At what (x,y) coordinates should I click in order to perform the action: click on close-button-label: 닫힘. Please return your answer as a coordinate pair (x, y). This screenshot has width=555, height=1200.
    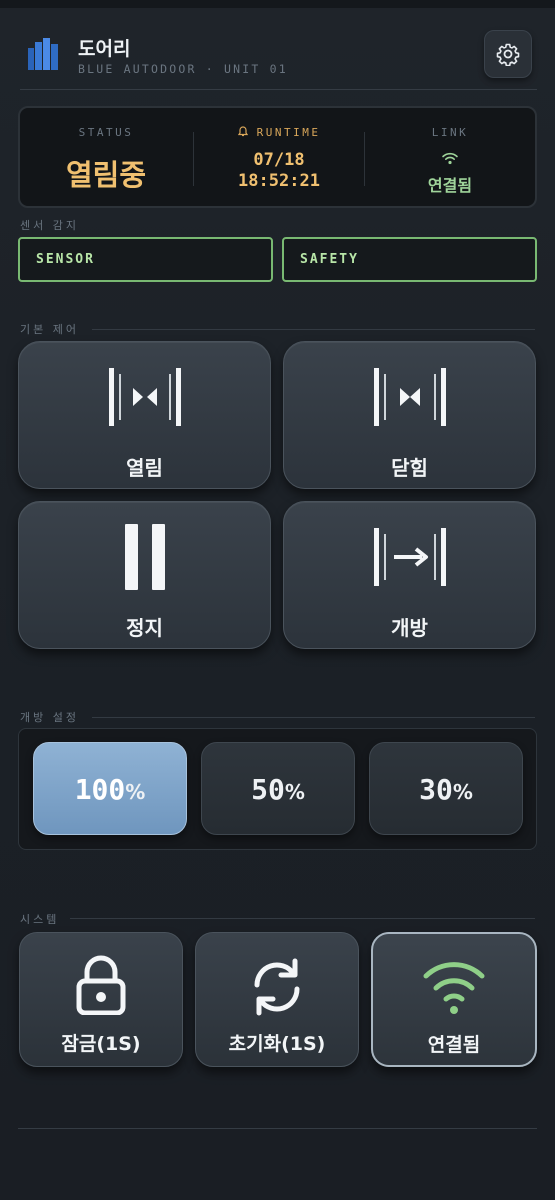
    Looking at the image, I should click on (409, 468).